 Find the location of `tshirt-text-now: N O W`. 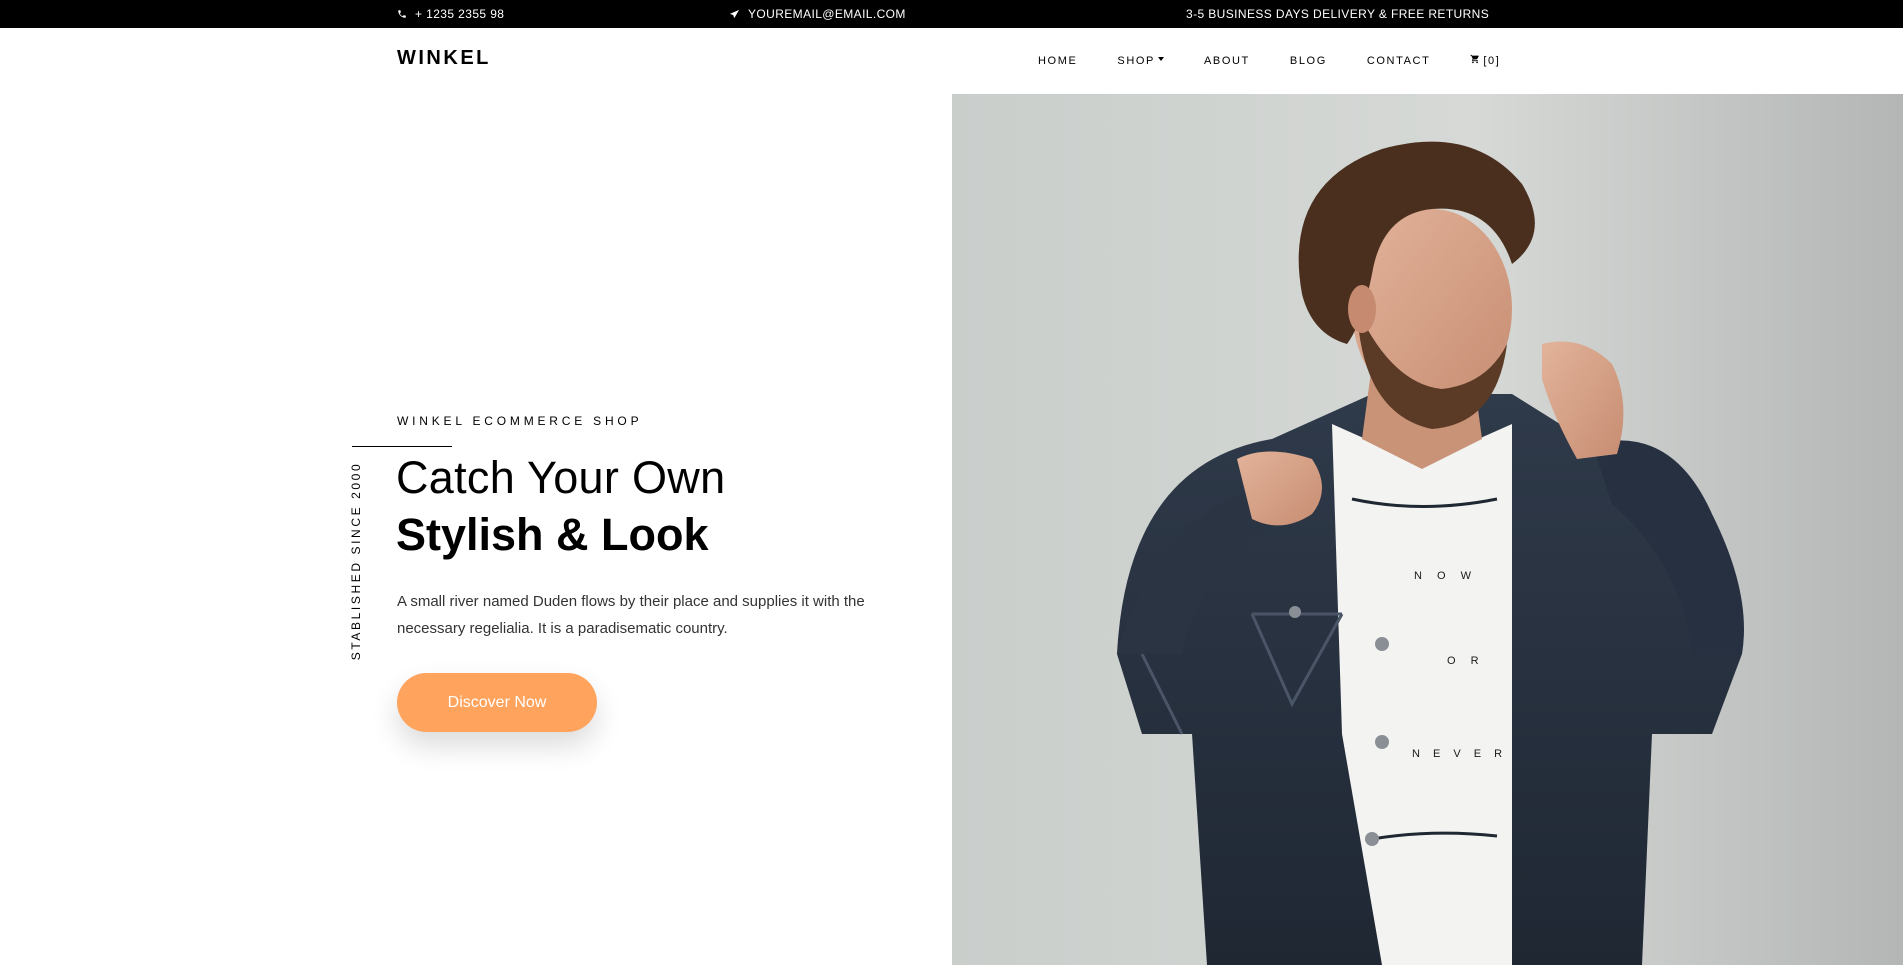

tshirt-text-now: N O W is located at coordinates (1445, 576).